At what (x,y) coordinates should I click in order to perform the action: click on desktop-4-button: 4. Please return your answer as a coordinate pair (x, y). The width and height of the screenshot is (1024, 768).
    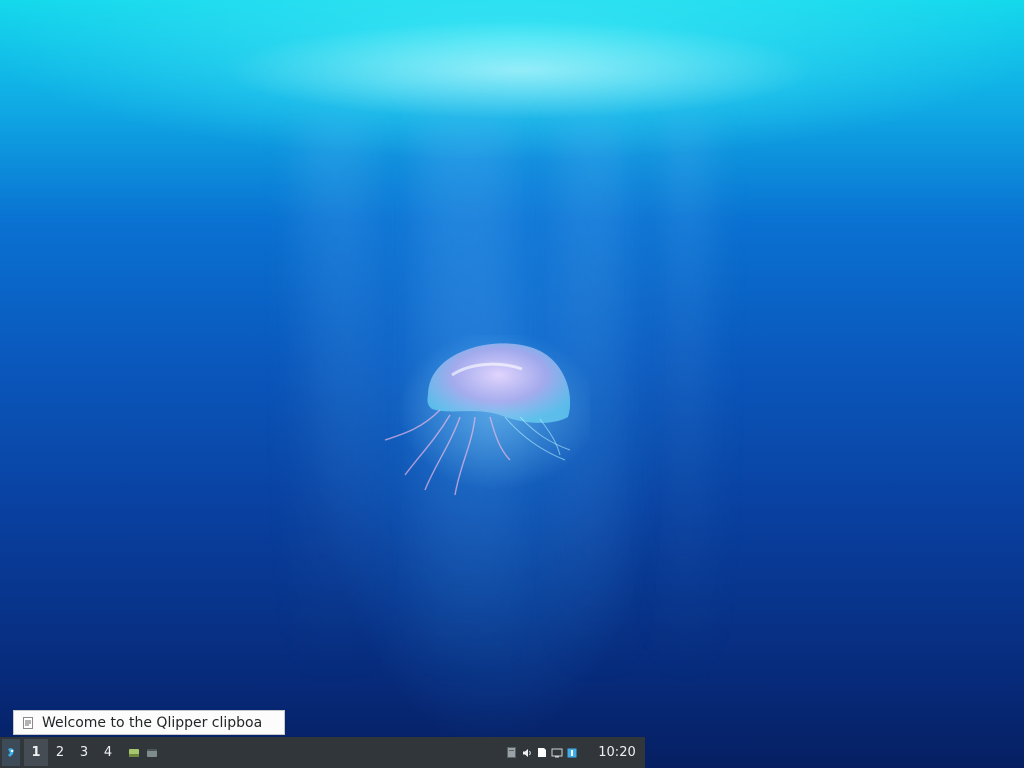
    Looking at the image, I should click on (108, 752).